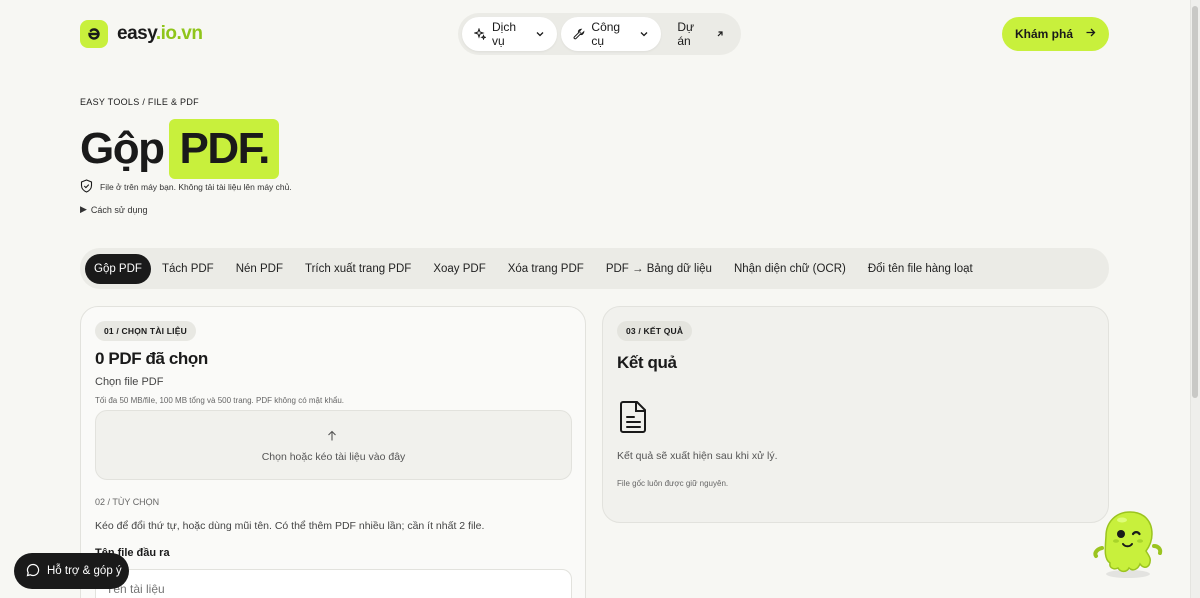  What do you see at coordinates (701, 34) in the screenshot?
I see `nav-projects: Dự án` at bounding box center [701, 34].